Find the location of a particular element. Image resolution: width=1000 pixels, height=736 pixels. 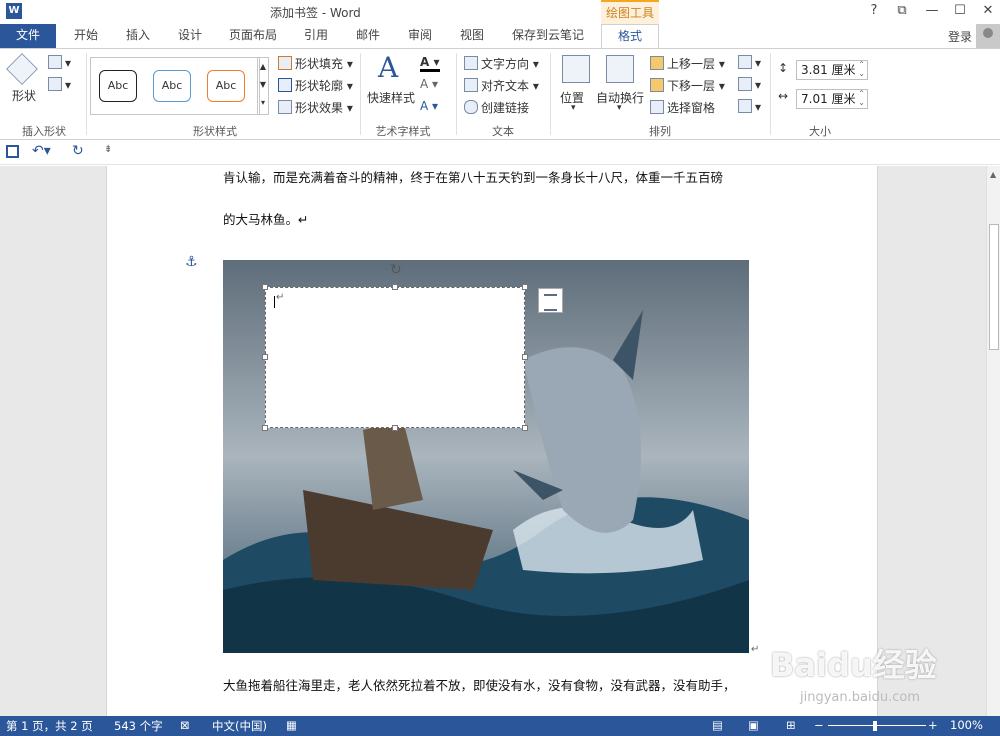

save-icon is located at coordinates (12, 151).